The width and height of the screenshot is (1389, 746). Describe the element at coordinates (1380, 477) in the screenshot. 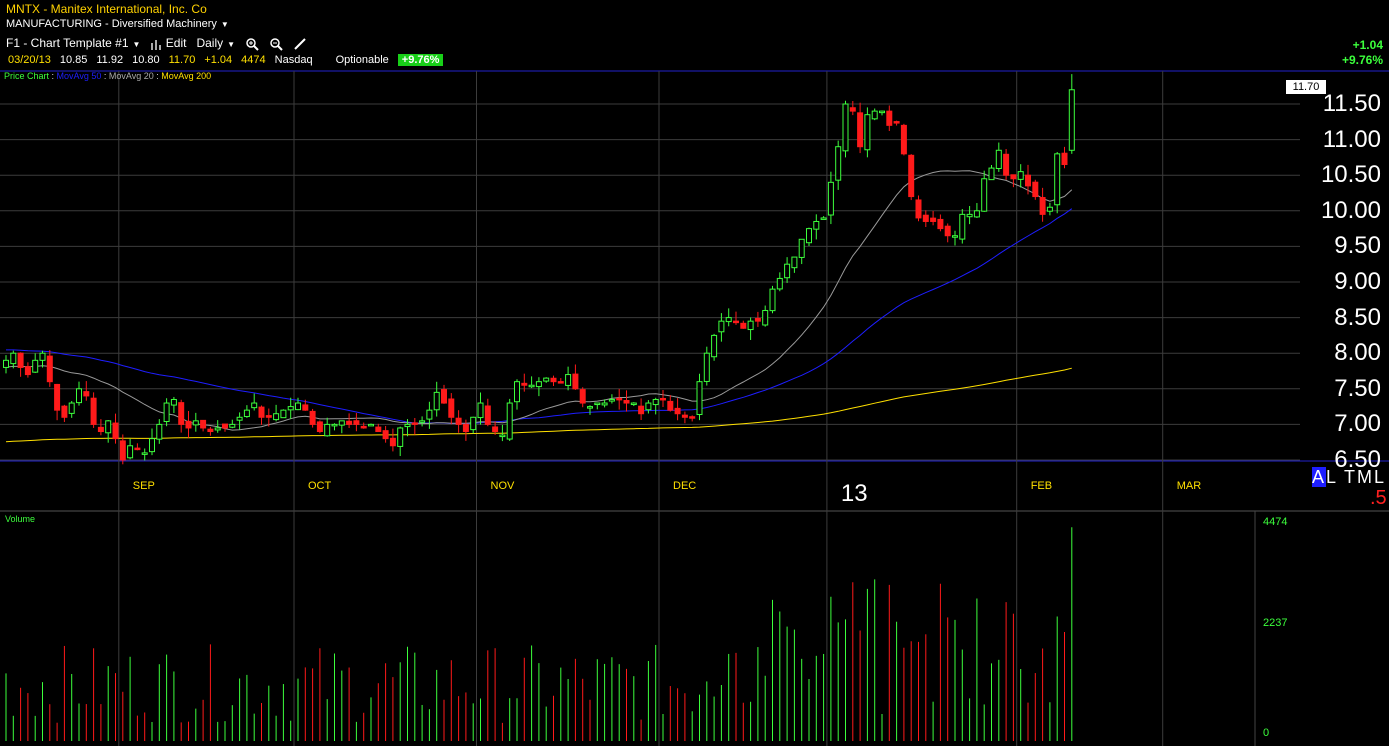

I see `scale-l2-button: L` at that location.